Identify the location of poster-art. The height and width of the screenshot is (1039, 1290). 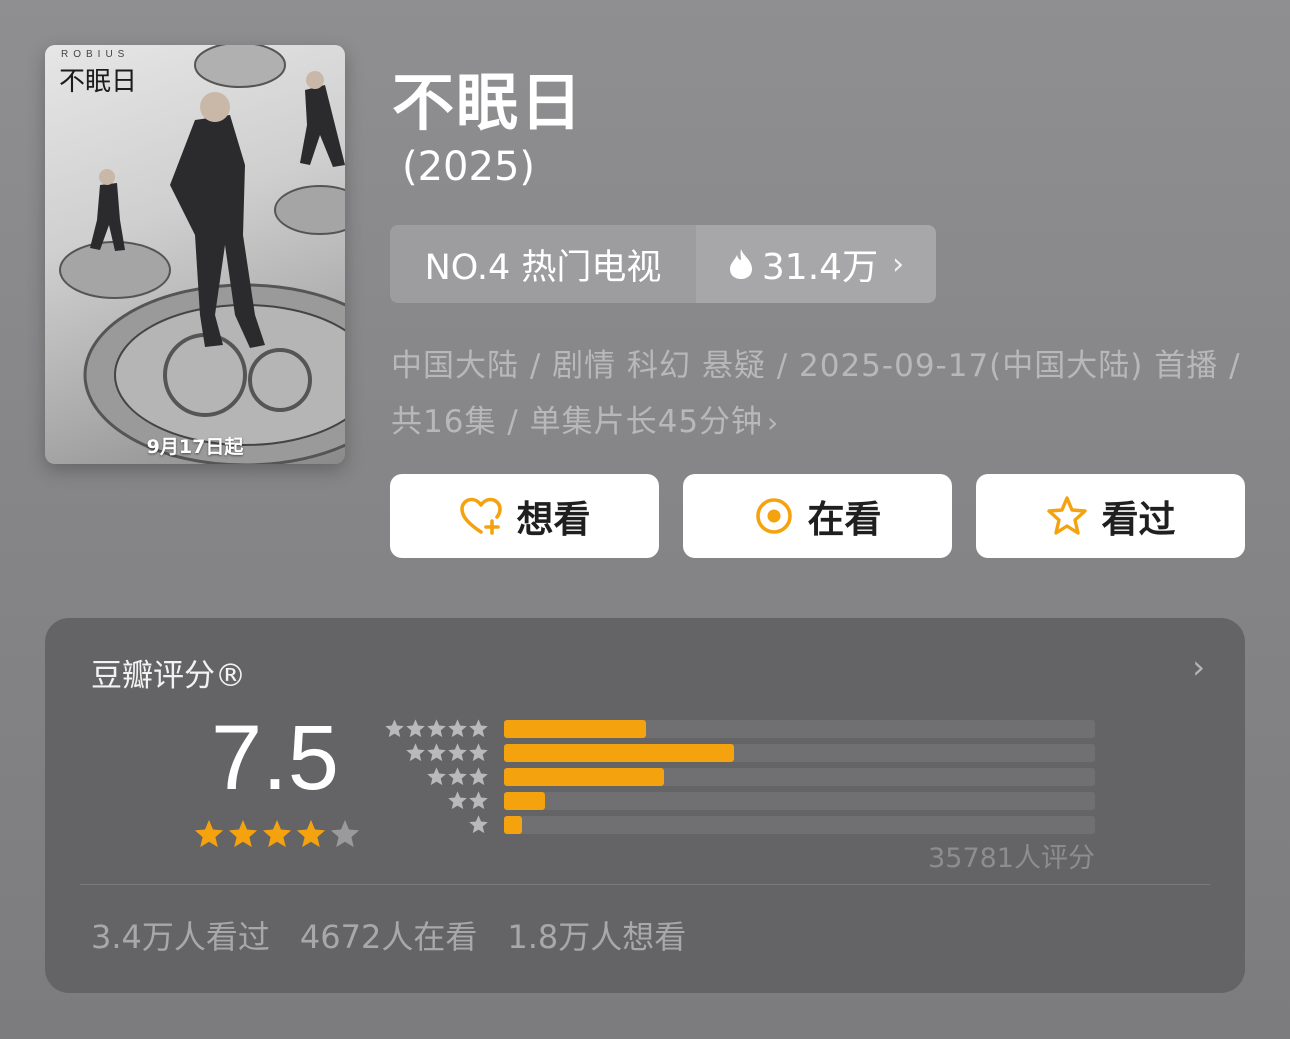
(202, 254).